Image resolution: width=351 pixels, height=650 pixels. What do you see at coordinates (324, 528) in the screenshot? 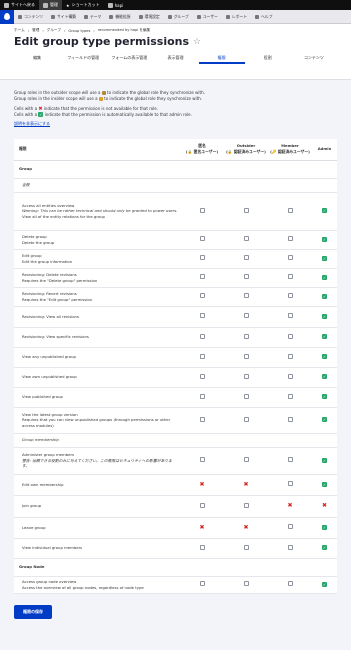
I see `admin-cell: ✓` at bounding box center [324, 528].